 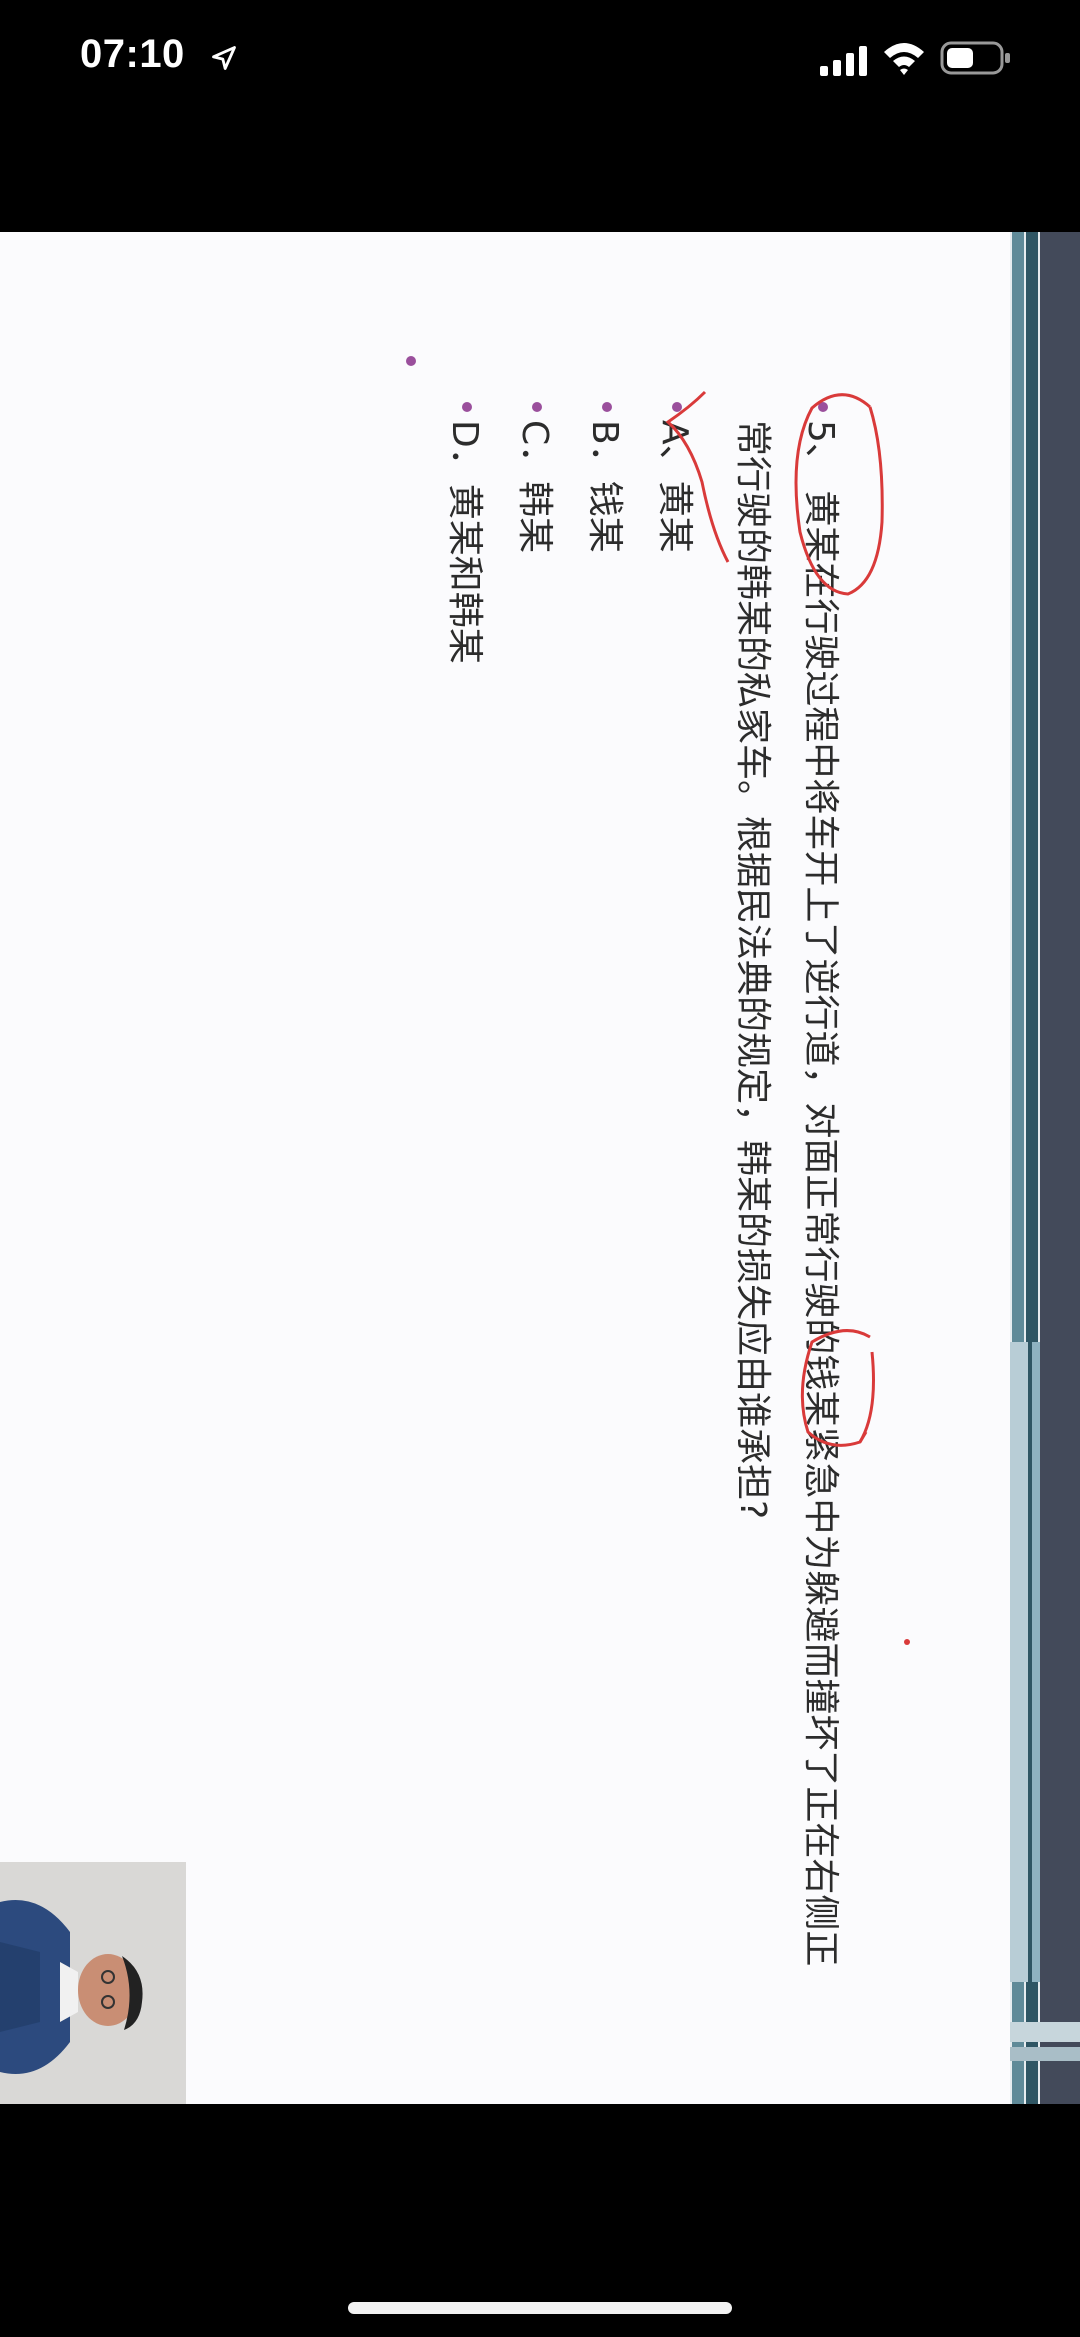 I want to click on wifi-icon, so click(x=904, y=59).